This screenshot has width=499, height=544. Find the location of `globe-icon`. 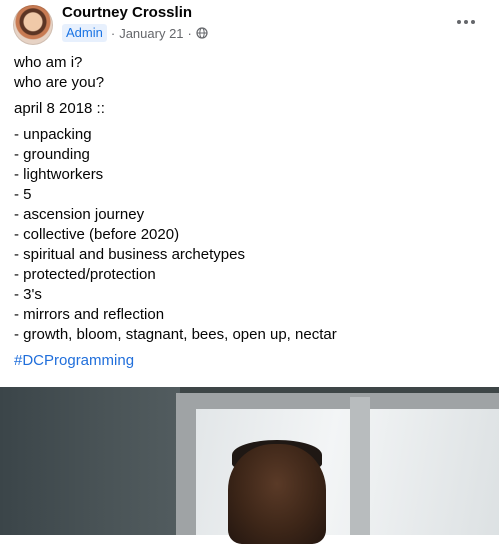

globe-icon is located at coordinates (202, 33).